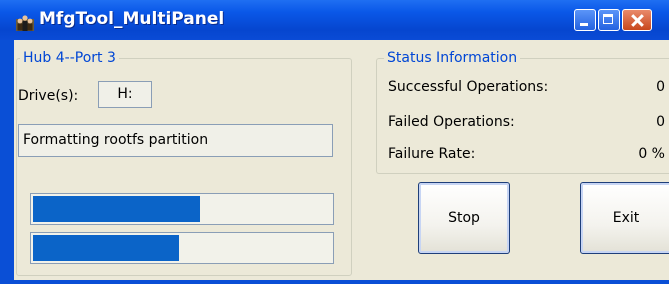  What do you see at coordinates (451, 122) in the screenshot?
I see `failed-operations-label: Failed Operations:` at bounding box center [451, 122].